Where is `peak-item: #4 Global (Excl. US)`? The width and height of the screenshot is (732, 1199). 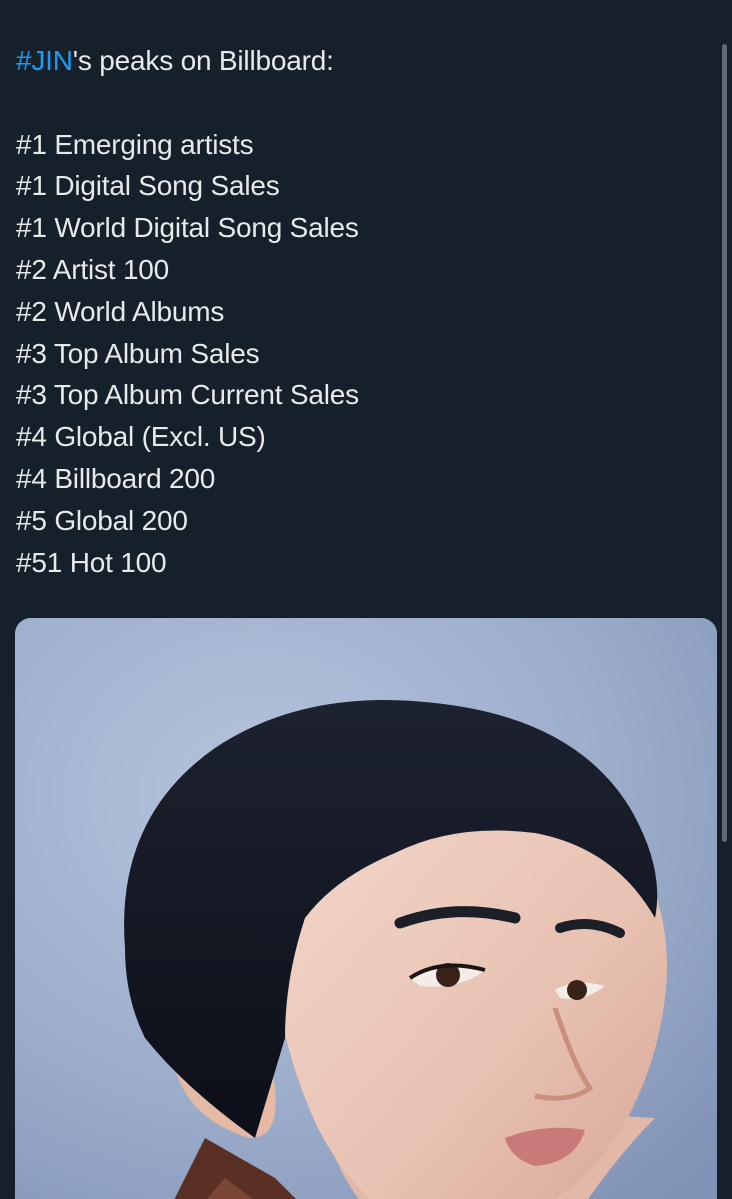 peak-item: #4 Global (Excl. US) is located at coordinates (141, 437).